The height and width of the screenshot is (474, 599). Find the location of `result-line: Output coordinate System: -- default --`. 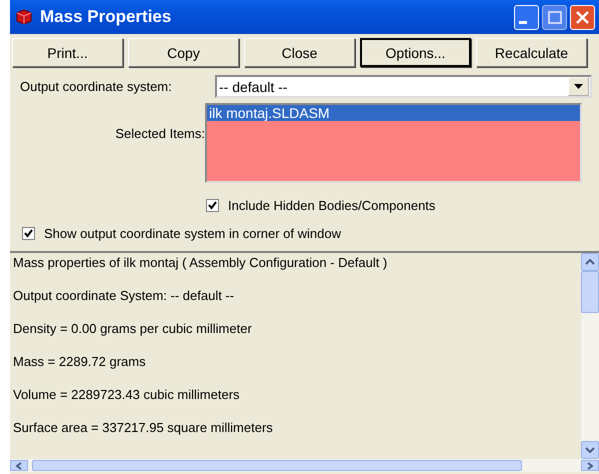

result-line: Output coordinate System: -- default -- is located at coordinates (124, 296).